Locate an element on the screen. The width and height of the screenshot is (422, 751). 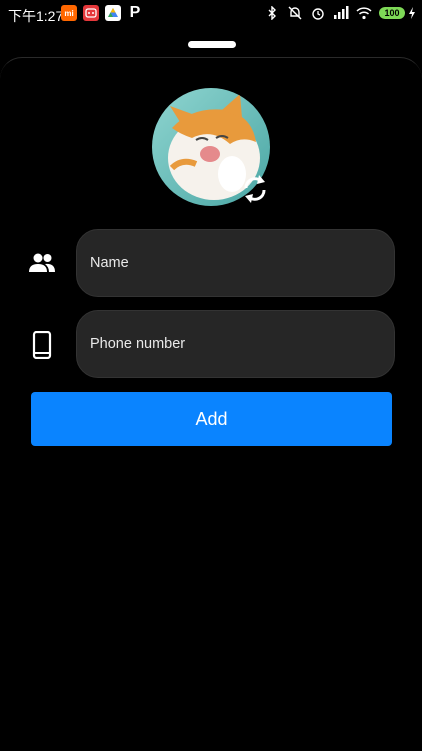
drag-handle is located at coordinates (212, 44).